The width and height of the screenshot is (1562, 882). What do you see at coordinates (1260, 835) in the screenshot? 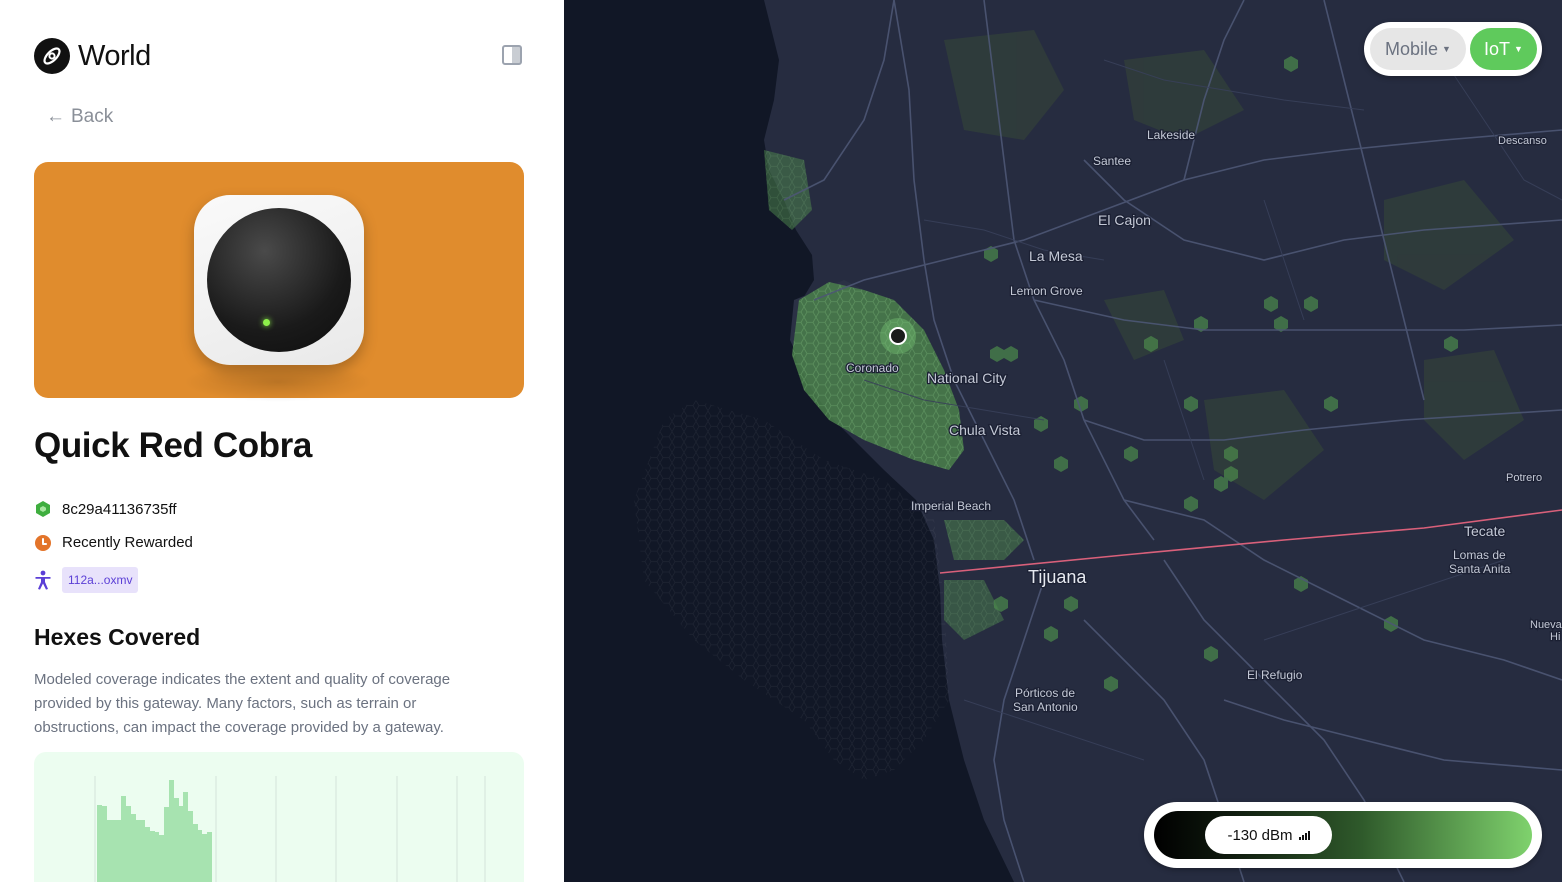
I see `signal-value: -130 dBm` at bounding box center [1260, 835].